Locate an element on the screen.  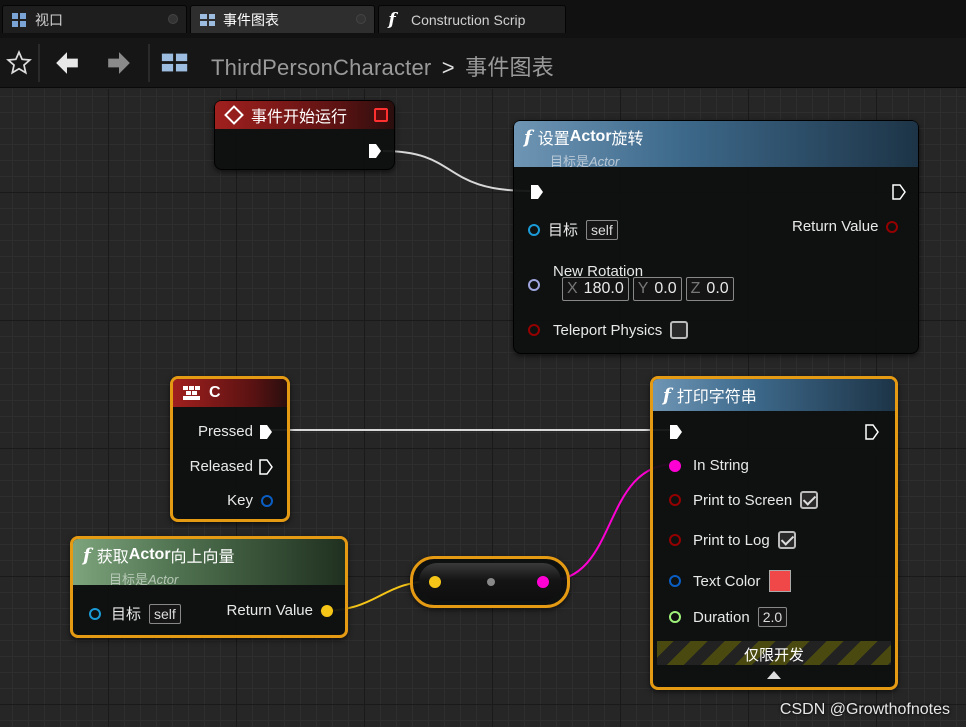
print-screen-checkbox is located at coordinates (809, 500).